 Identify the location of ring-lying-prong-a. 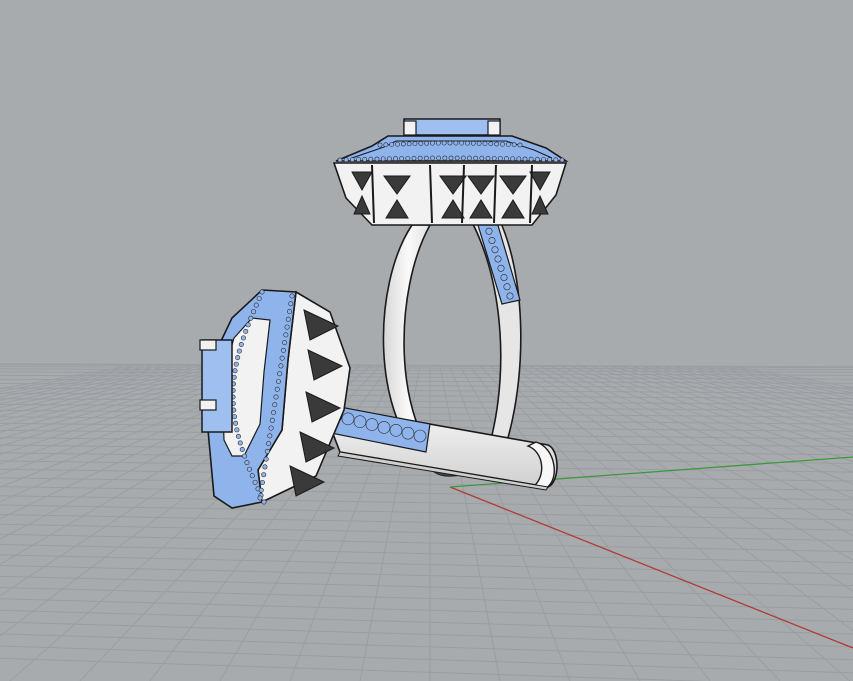
(208, 345).